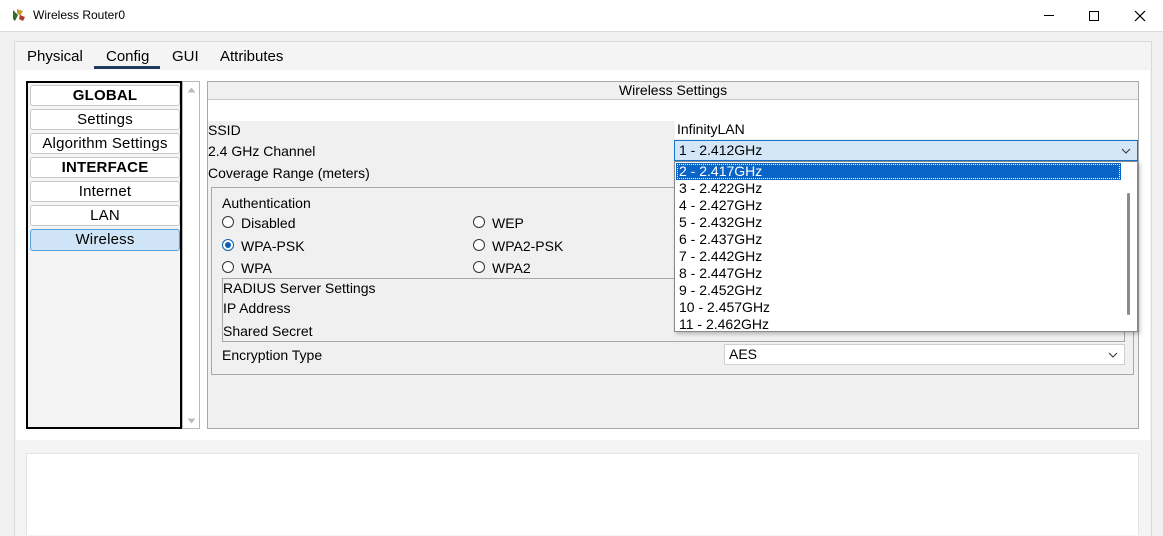 The image size is (1163, 536). What do you see at coordinates (906, 129) in the screenshot?
I see `ssid-input: InfinityLAN` at bounding box center [906, 129].